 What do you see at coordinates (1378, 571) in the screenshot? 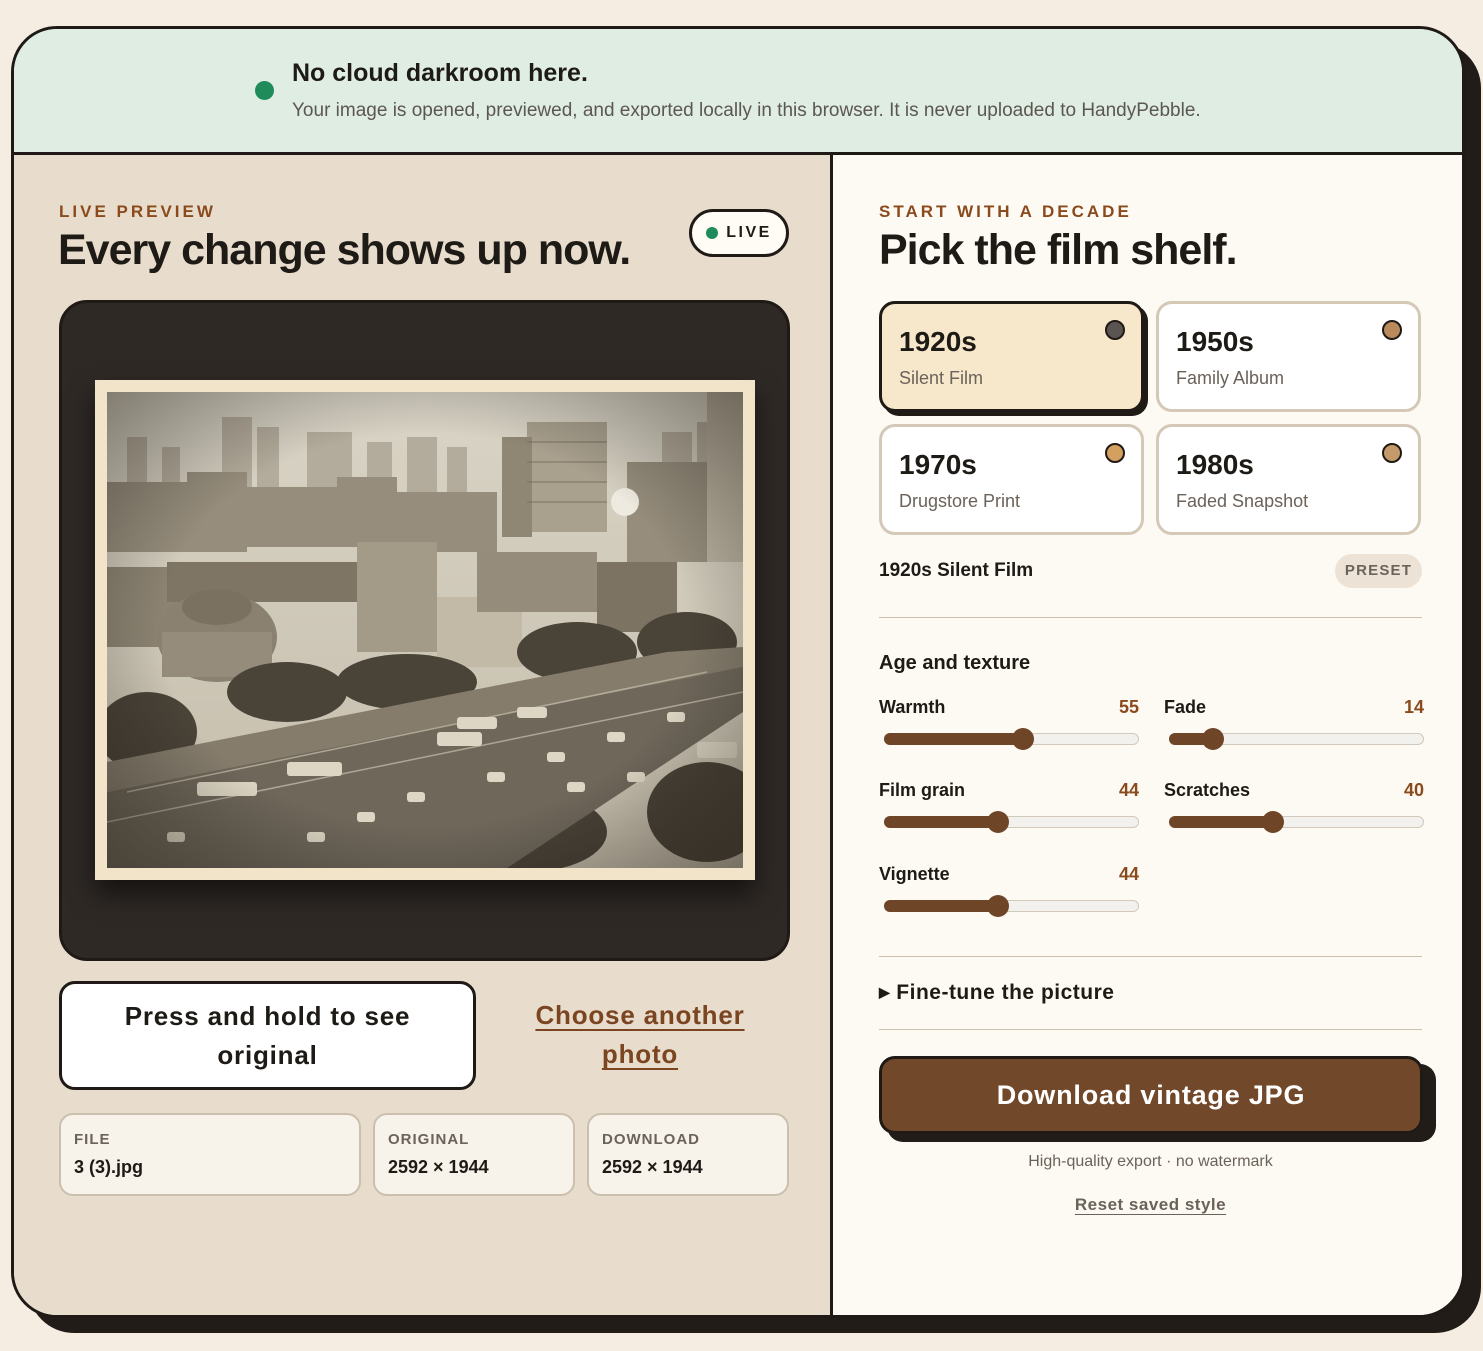
I see `preset-badge: PRESET` at bounding box center [1378, 571].